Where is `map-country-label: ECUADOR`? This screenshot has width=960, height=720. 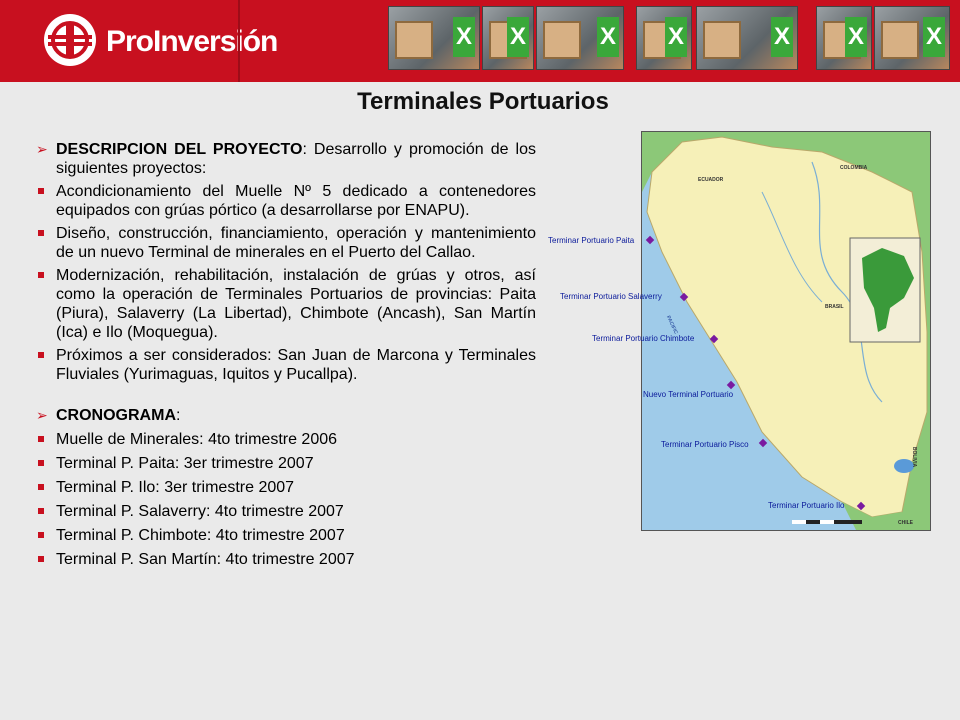
map-country-label: ECUADOR is located at coordinates (711, 180).